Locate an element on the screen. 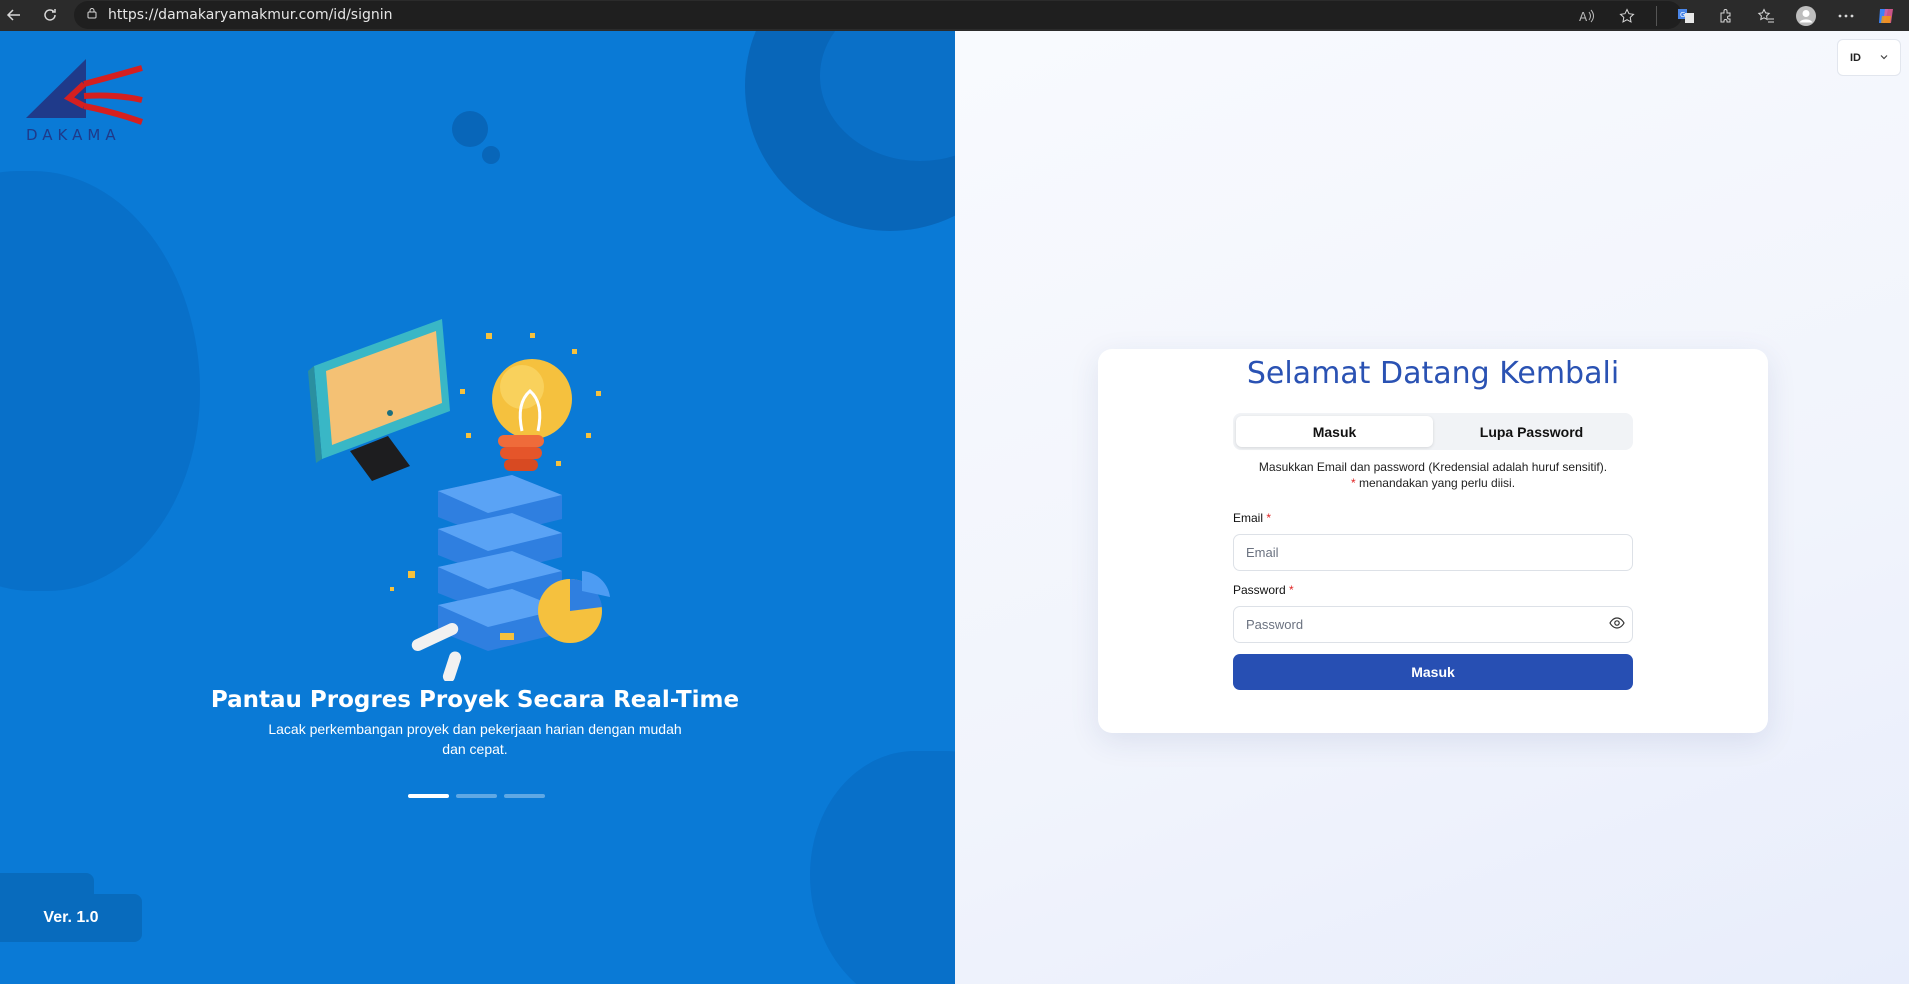 Image resolution: width=1909 pixels, height=984 pixels. extensions-icon is located at coordinates (1726, 16).